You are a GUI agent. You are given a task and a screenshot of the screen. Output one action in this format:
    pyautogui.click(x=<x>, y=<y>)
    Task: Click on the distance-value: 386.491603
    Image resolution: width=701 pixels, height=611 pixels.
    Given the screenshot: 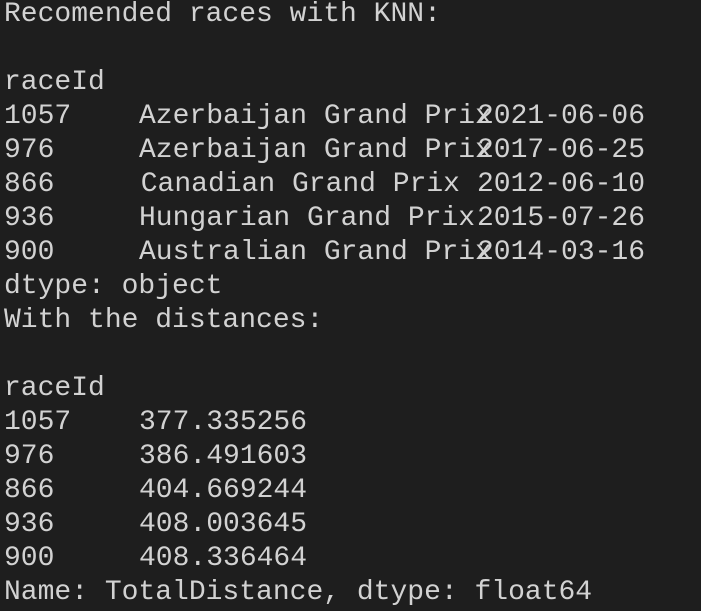 What is the action you would take?
    pyautogui.click(x=223, y=456)
    